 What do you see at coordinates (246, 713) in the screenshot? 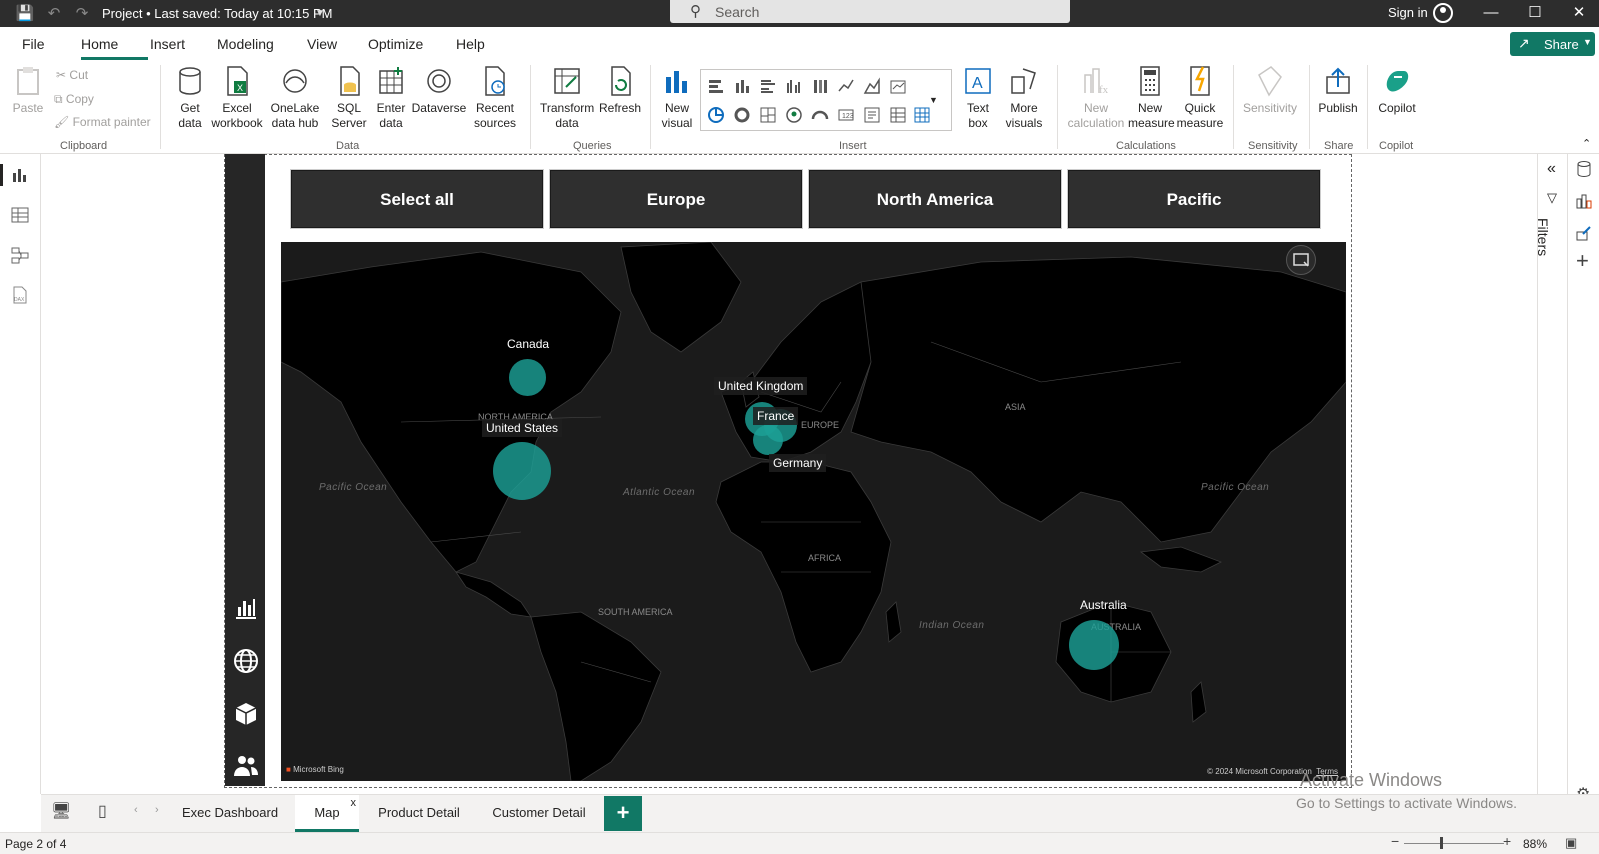
I see `box-nav-icon` at bounding box center [246, 713].